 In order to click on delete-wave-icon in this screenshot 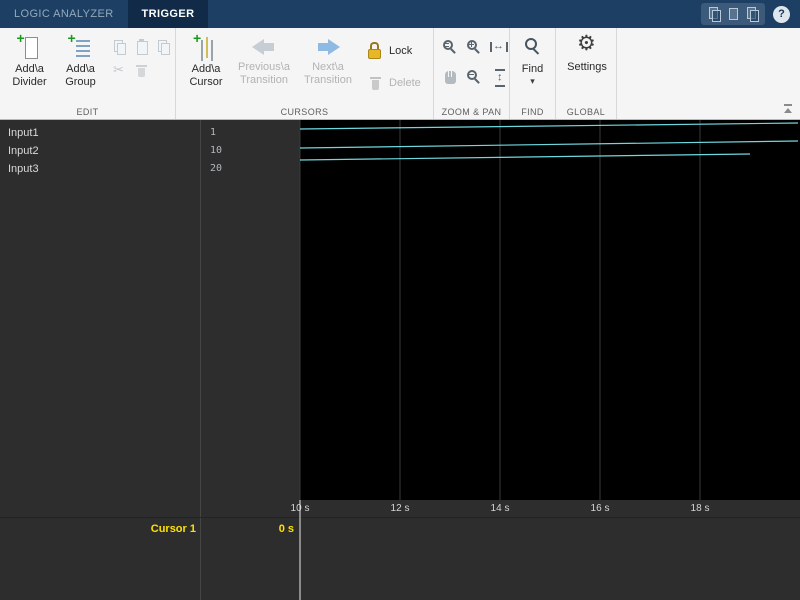, I will do `click(142, 71)`.